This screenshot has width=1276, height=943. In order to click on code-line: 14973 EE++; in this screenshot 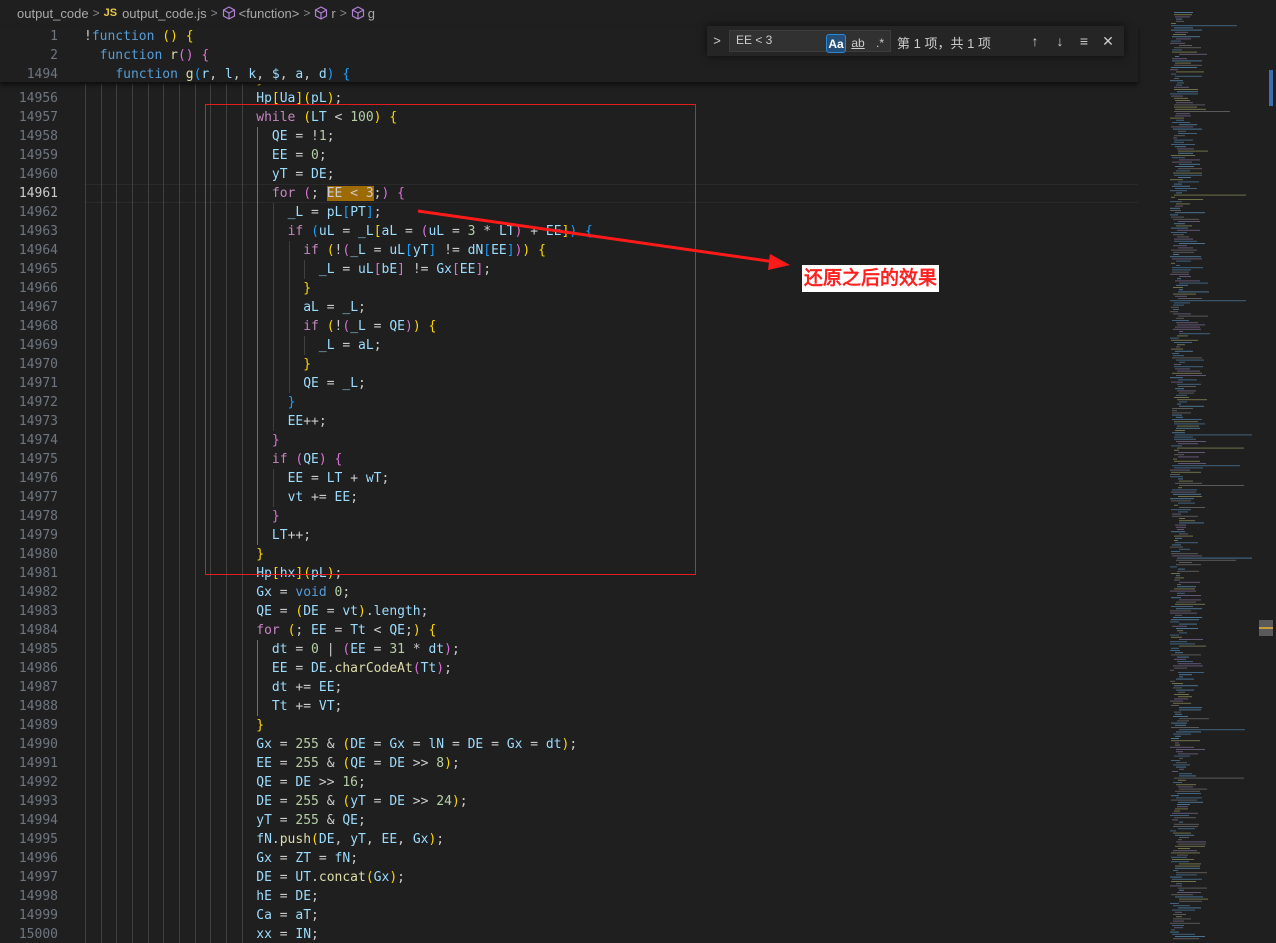, I will do `click(569, 421)`.